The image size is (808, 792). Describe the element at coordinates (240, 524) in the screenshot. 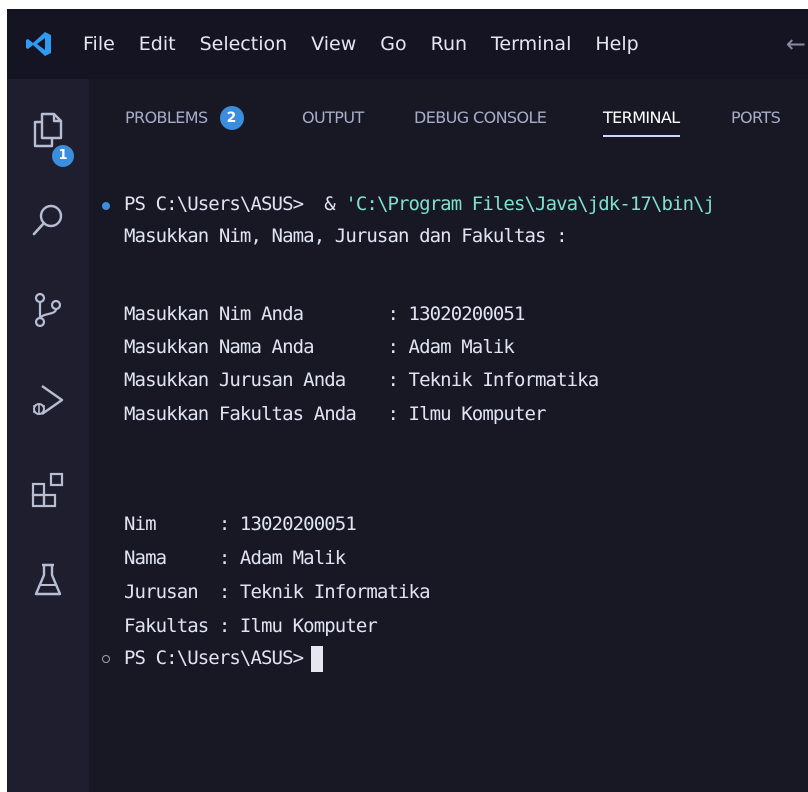

I see `output-line: Nim : 13020200051` at that location.